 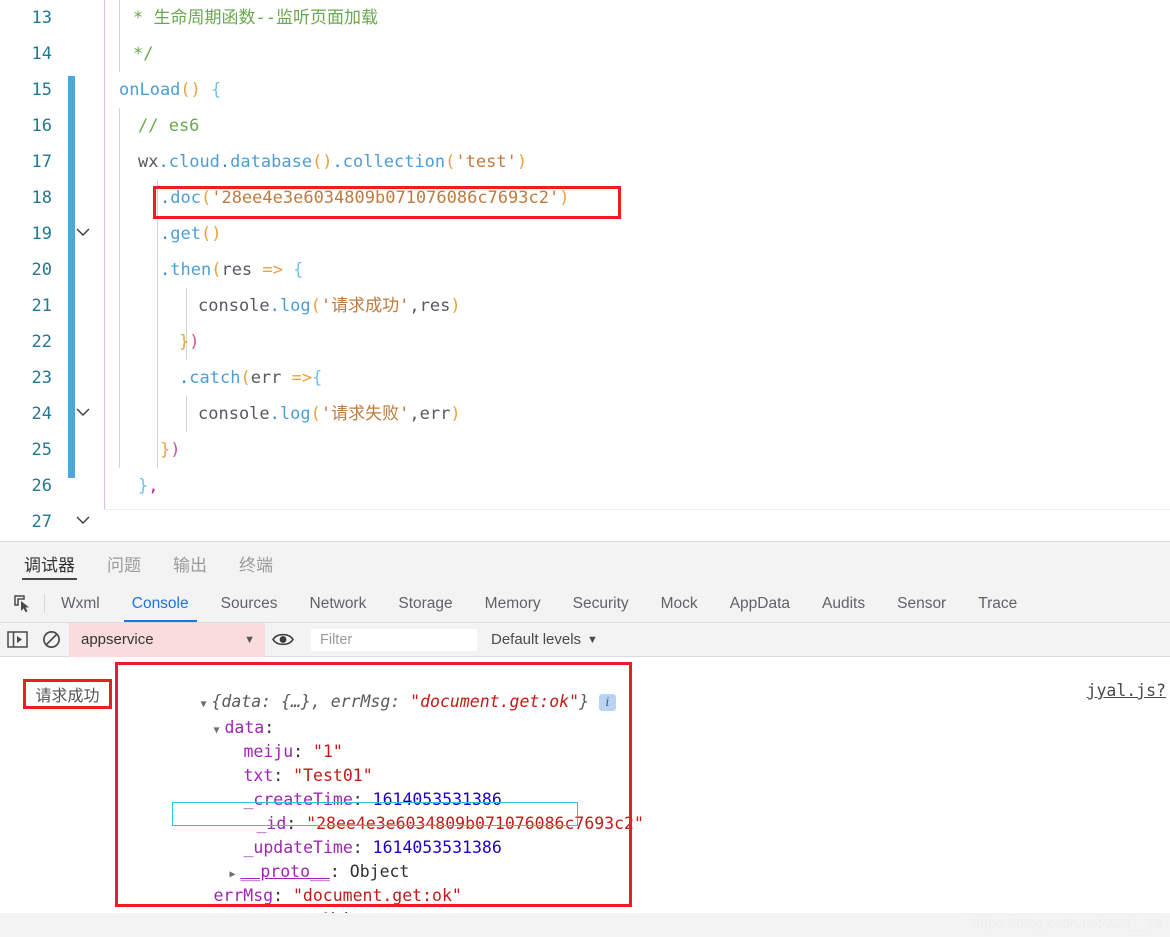 I want to click on line-number: 26, so click(x=41, y=486).